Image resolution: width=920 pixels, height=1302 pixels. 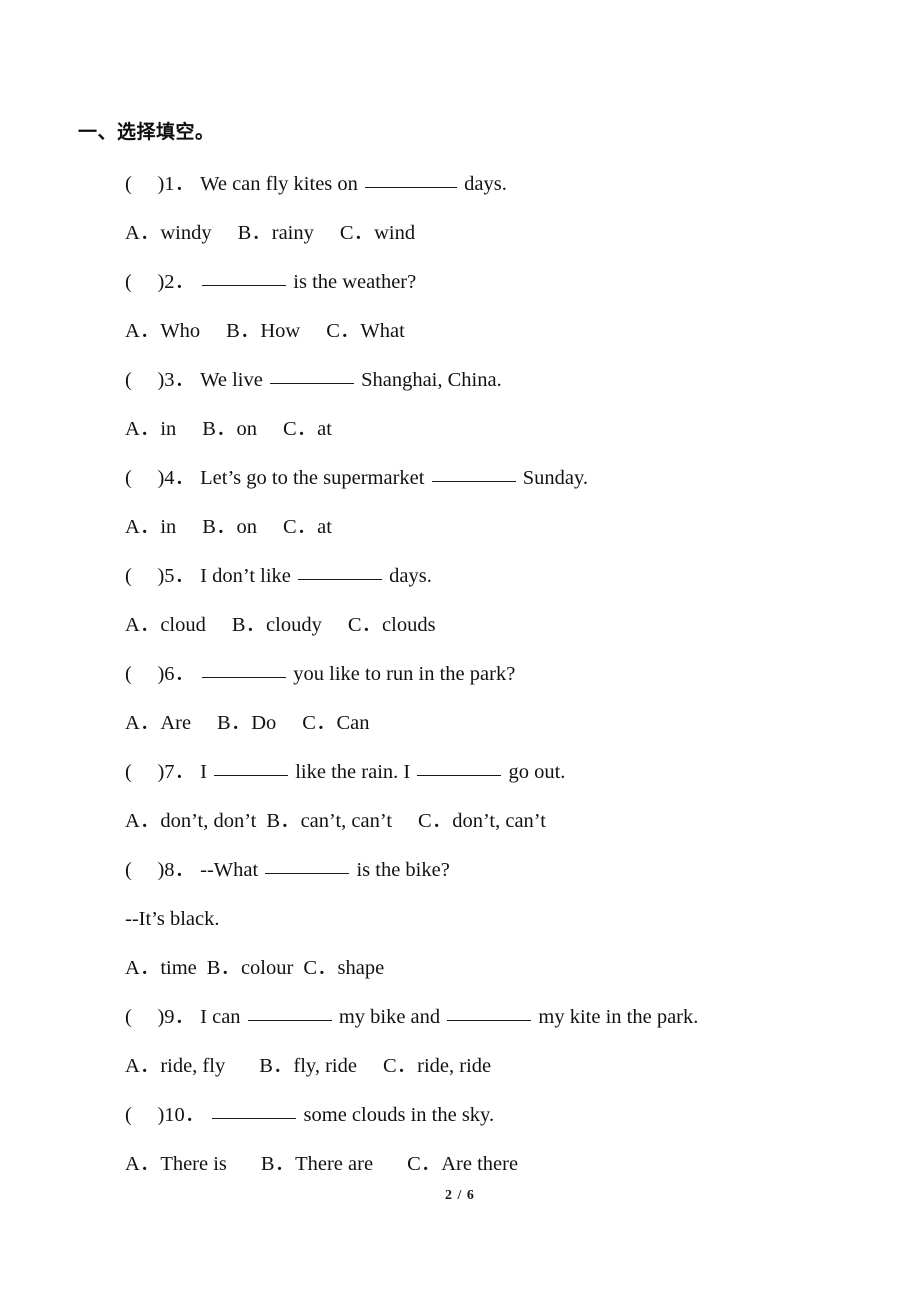 I want to click on option-b-text-5: cloudy, so click(x=294, y=625).